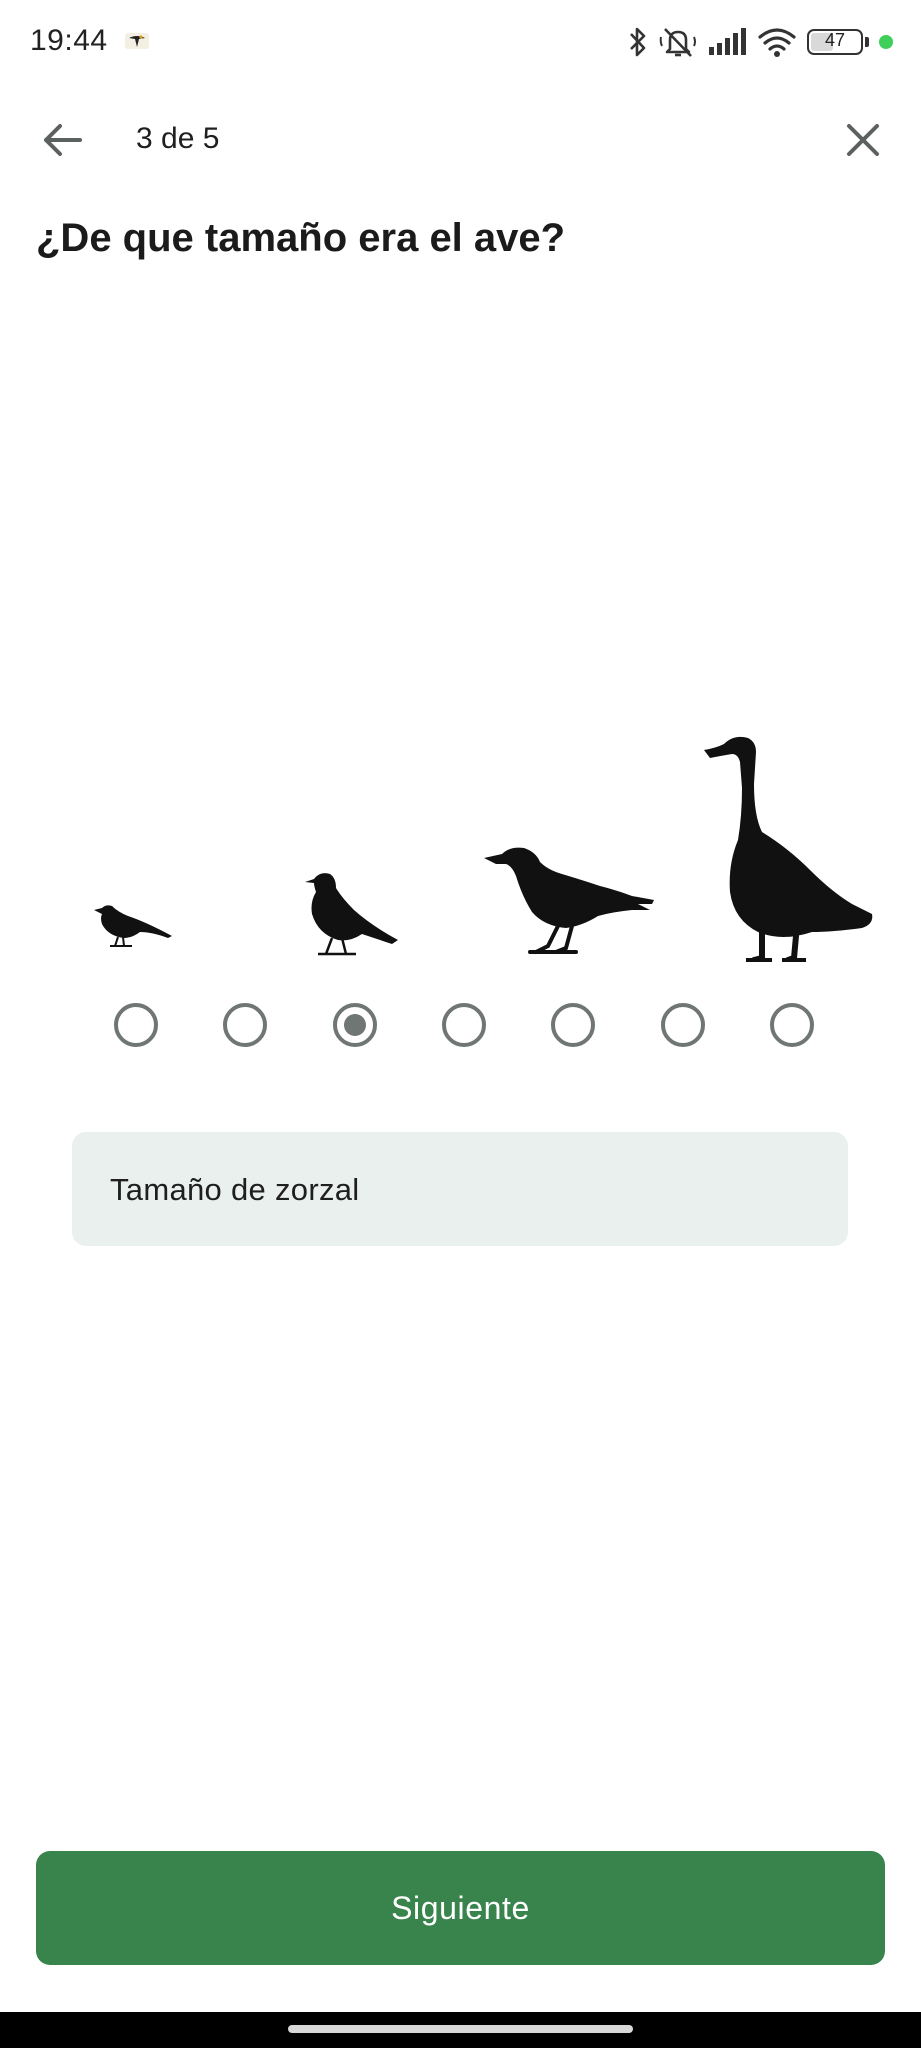 This screenshot has height=2048, width=921. Describe the element at coordinates (178, 138) in the screenshot. I see `step-indicator: 3 de 5` at that location.